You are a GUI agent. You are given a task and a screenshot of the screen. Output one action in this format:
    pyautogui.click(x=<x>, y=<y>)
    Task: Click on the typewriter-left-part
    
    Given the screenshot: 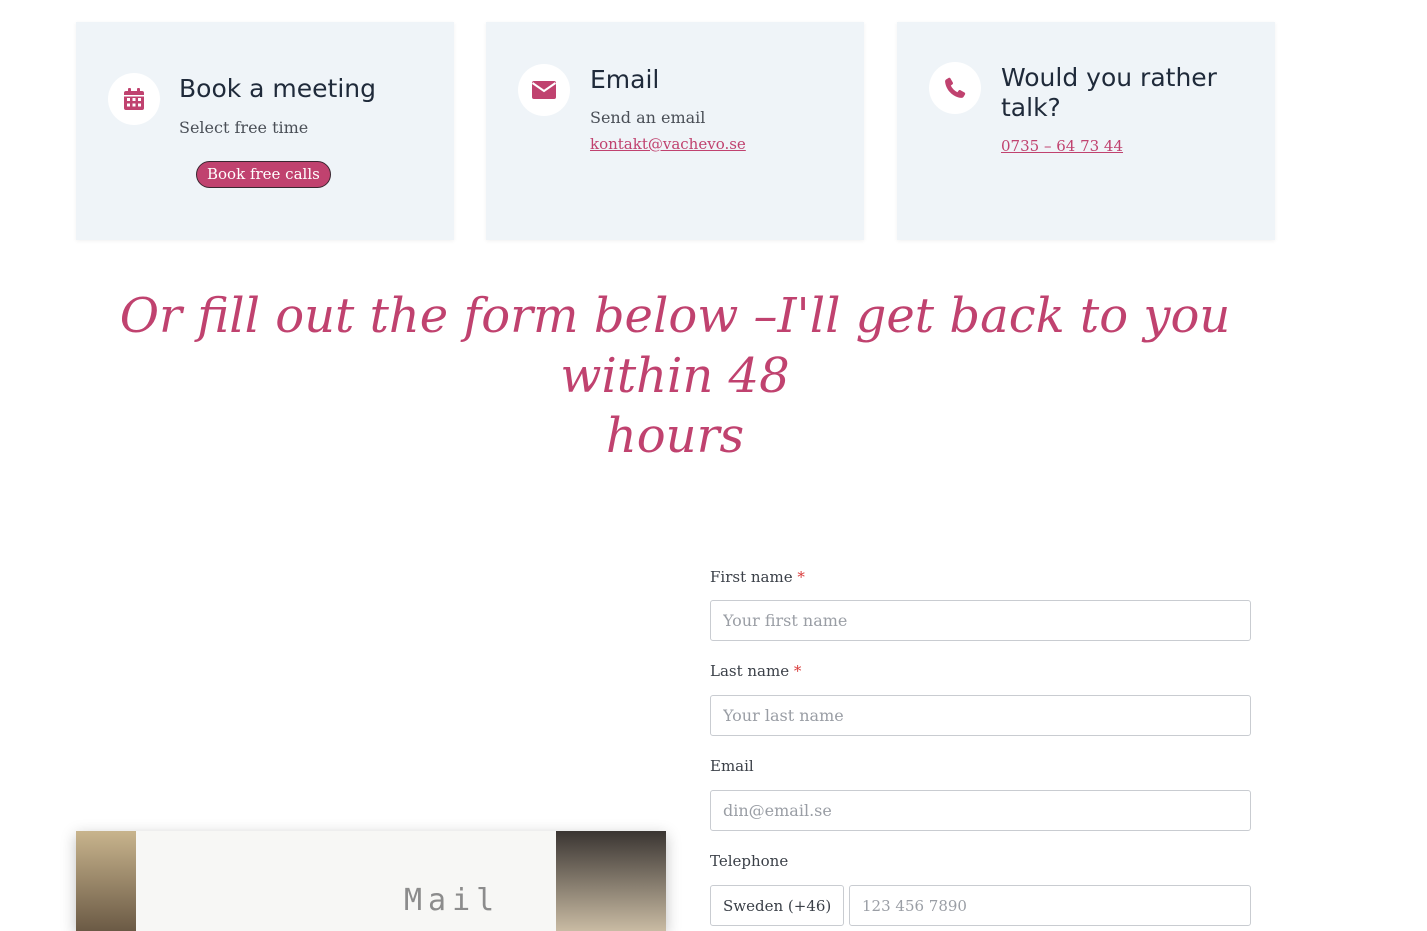 What is the action you would take?
    pyautogui.click(x=106, y=881)
    